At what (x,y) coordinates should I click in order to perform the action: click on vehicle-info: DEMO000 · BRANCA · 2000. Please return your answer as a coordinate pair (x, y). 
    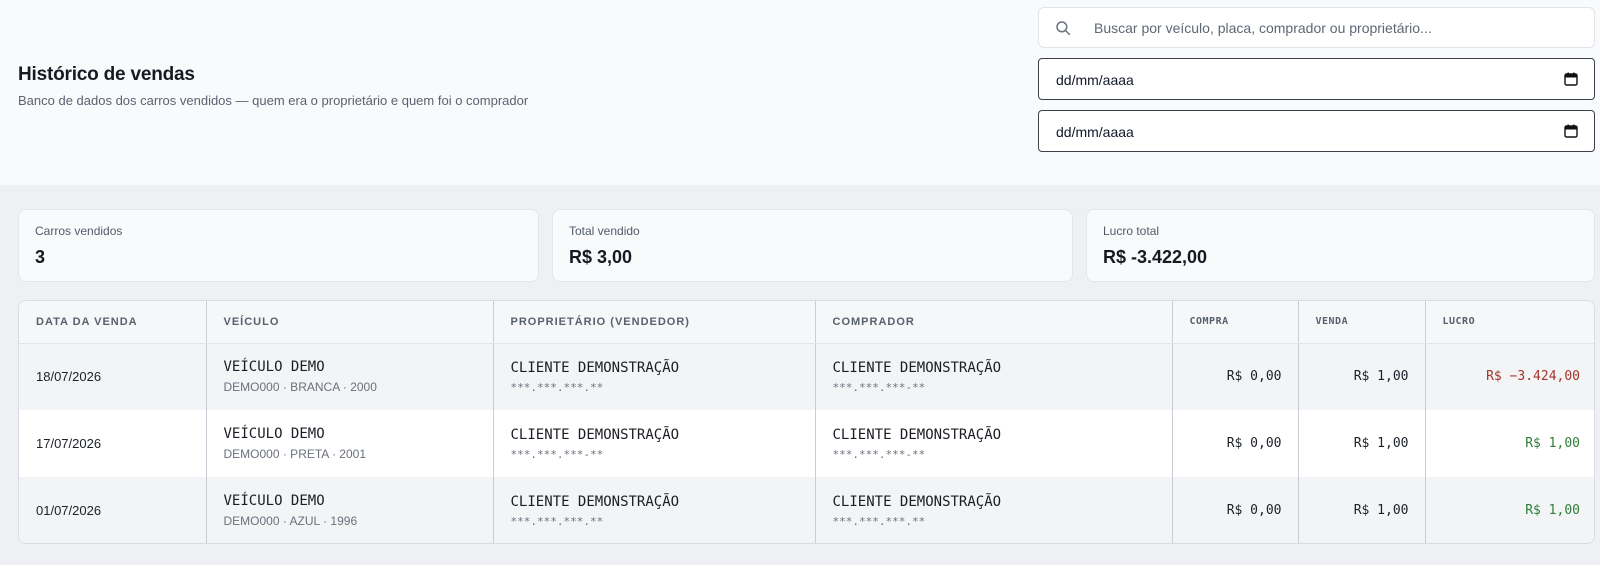
    Looking at the image, I should click on (300, 387).